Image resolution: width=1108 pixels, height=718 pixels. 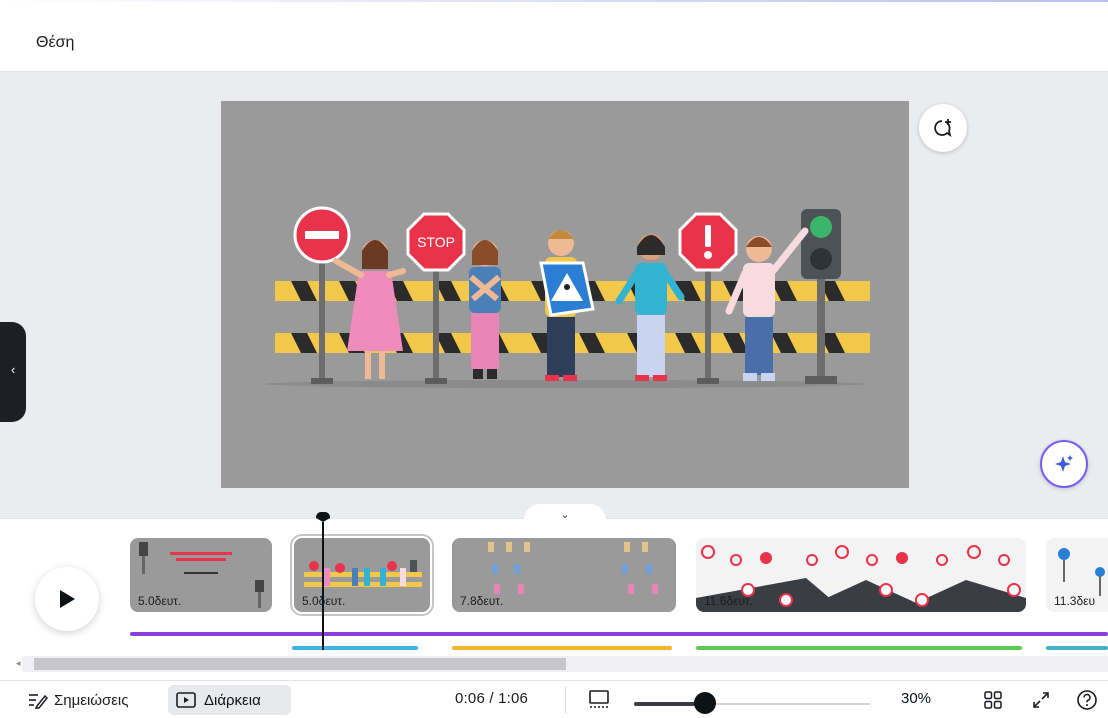 I want to click on child-boy-crossing-sign, so click(x=567, y=305).